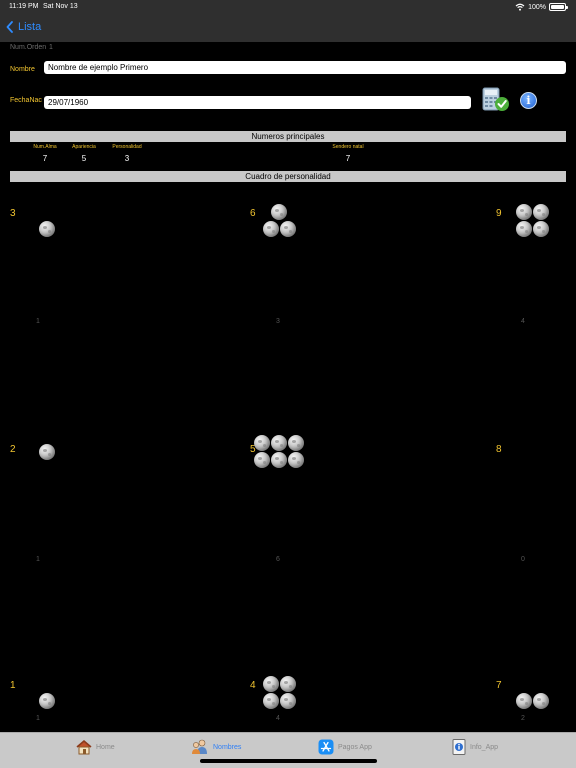 This screenshot has height=768, width=576. Describe the element at coordinates (84, 147) in the screenshot. I see `apariencia-label: Apariencia` at that location.